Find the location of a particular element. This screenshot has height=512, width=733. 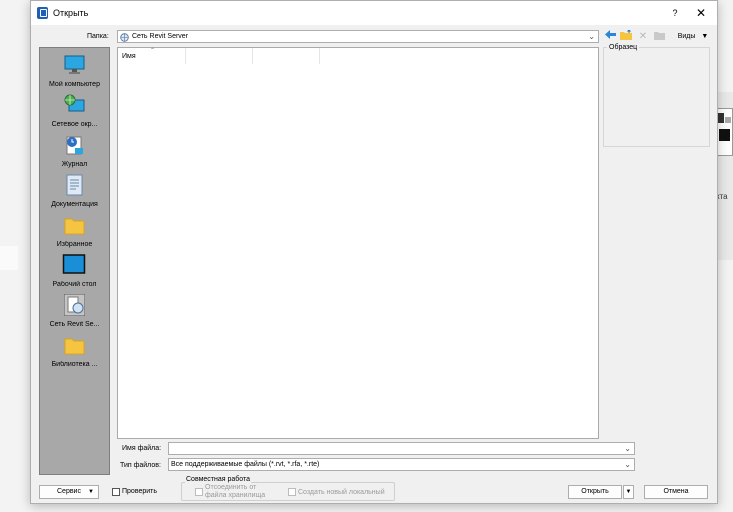

place-history: Журнал is located at coordinates (74, 152).